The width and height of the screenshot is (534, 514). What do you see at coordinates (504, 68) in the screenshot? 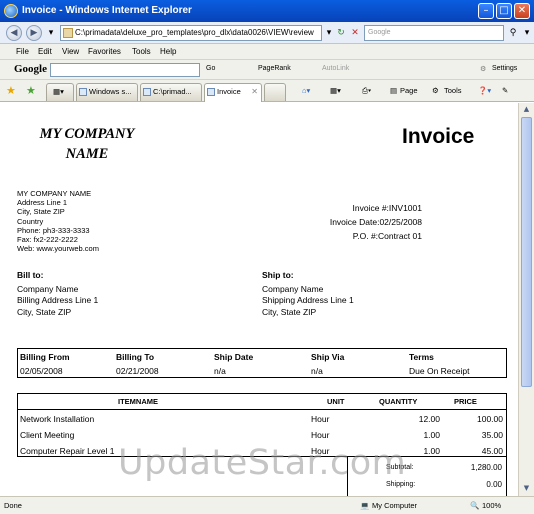
I see `settings-button: Settings` at bounding box center [504, 68].